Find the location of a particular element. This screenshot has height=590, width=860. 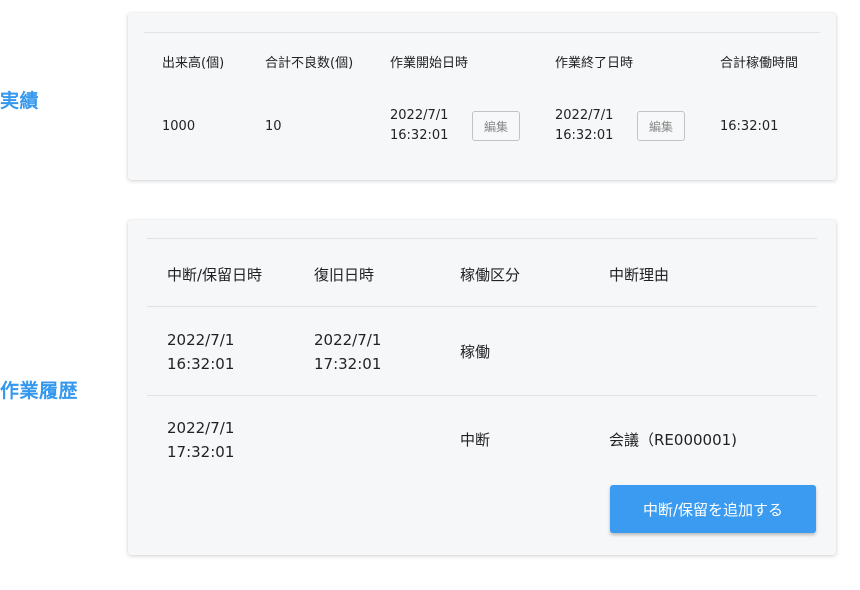

pause-reason: 会議（RE000001) is located at coordinates (673, 440).